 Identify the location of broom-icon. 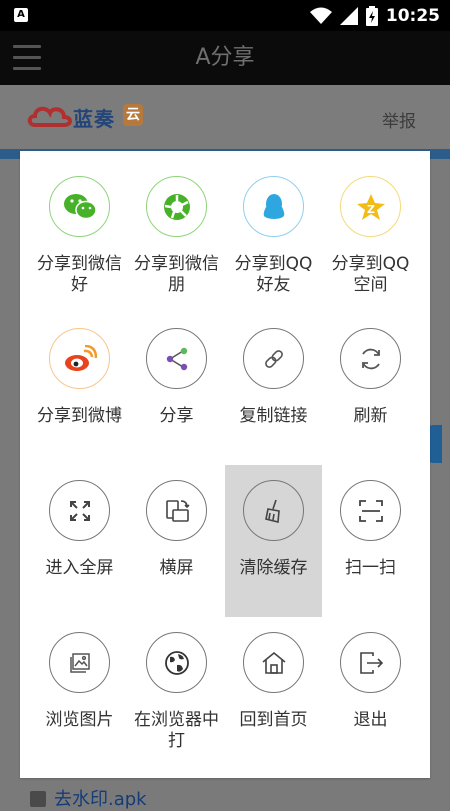
(273, 510).